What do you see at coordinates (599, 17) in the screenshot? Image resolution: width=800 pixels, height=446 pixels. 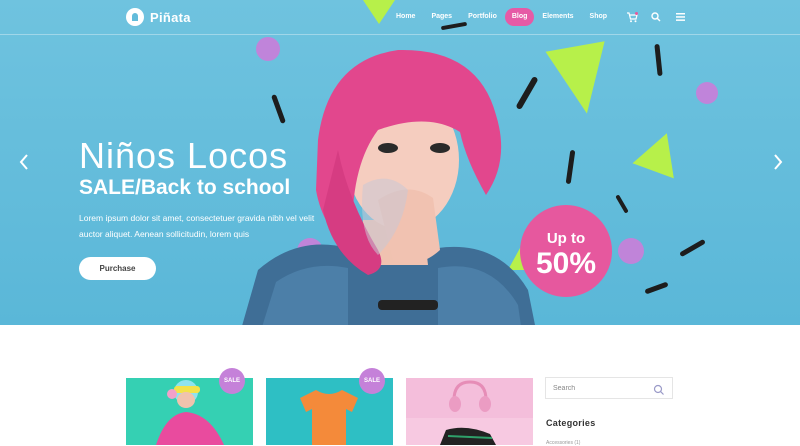 I see `nav-item-shop: Shop` at bounding box center [599, 17].